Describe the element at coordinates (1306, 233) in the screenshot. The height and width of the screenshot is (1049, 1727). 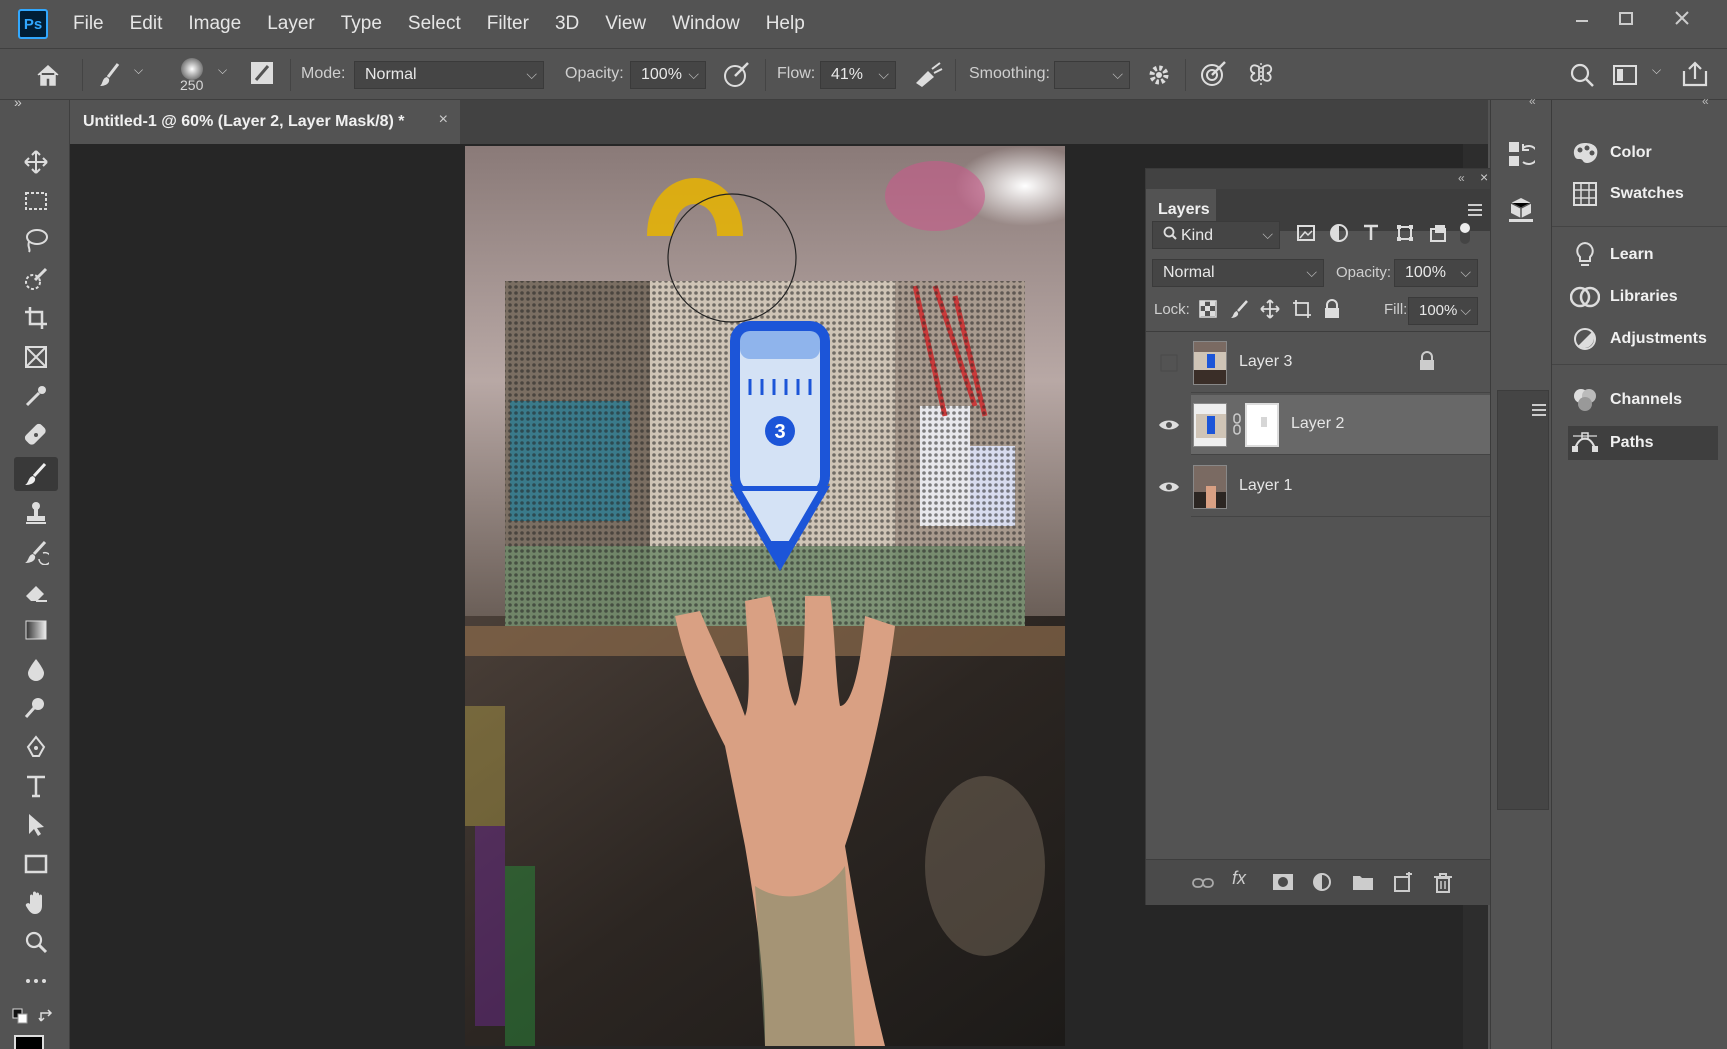
I see `filter-pixel-icon` at that location.